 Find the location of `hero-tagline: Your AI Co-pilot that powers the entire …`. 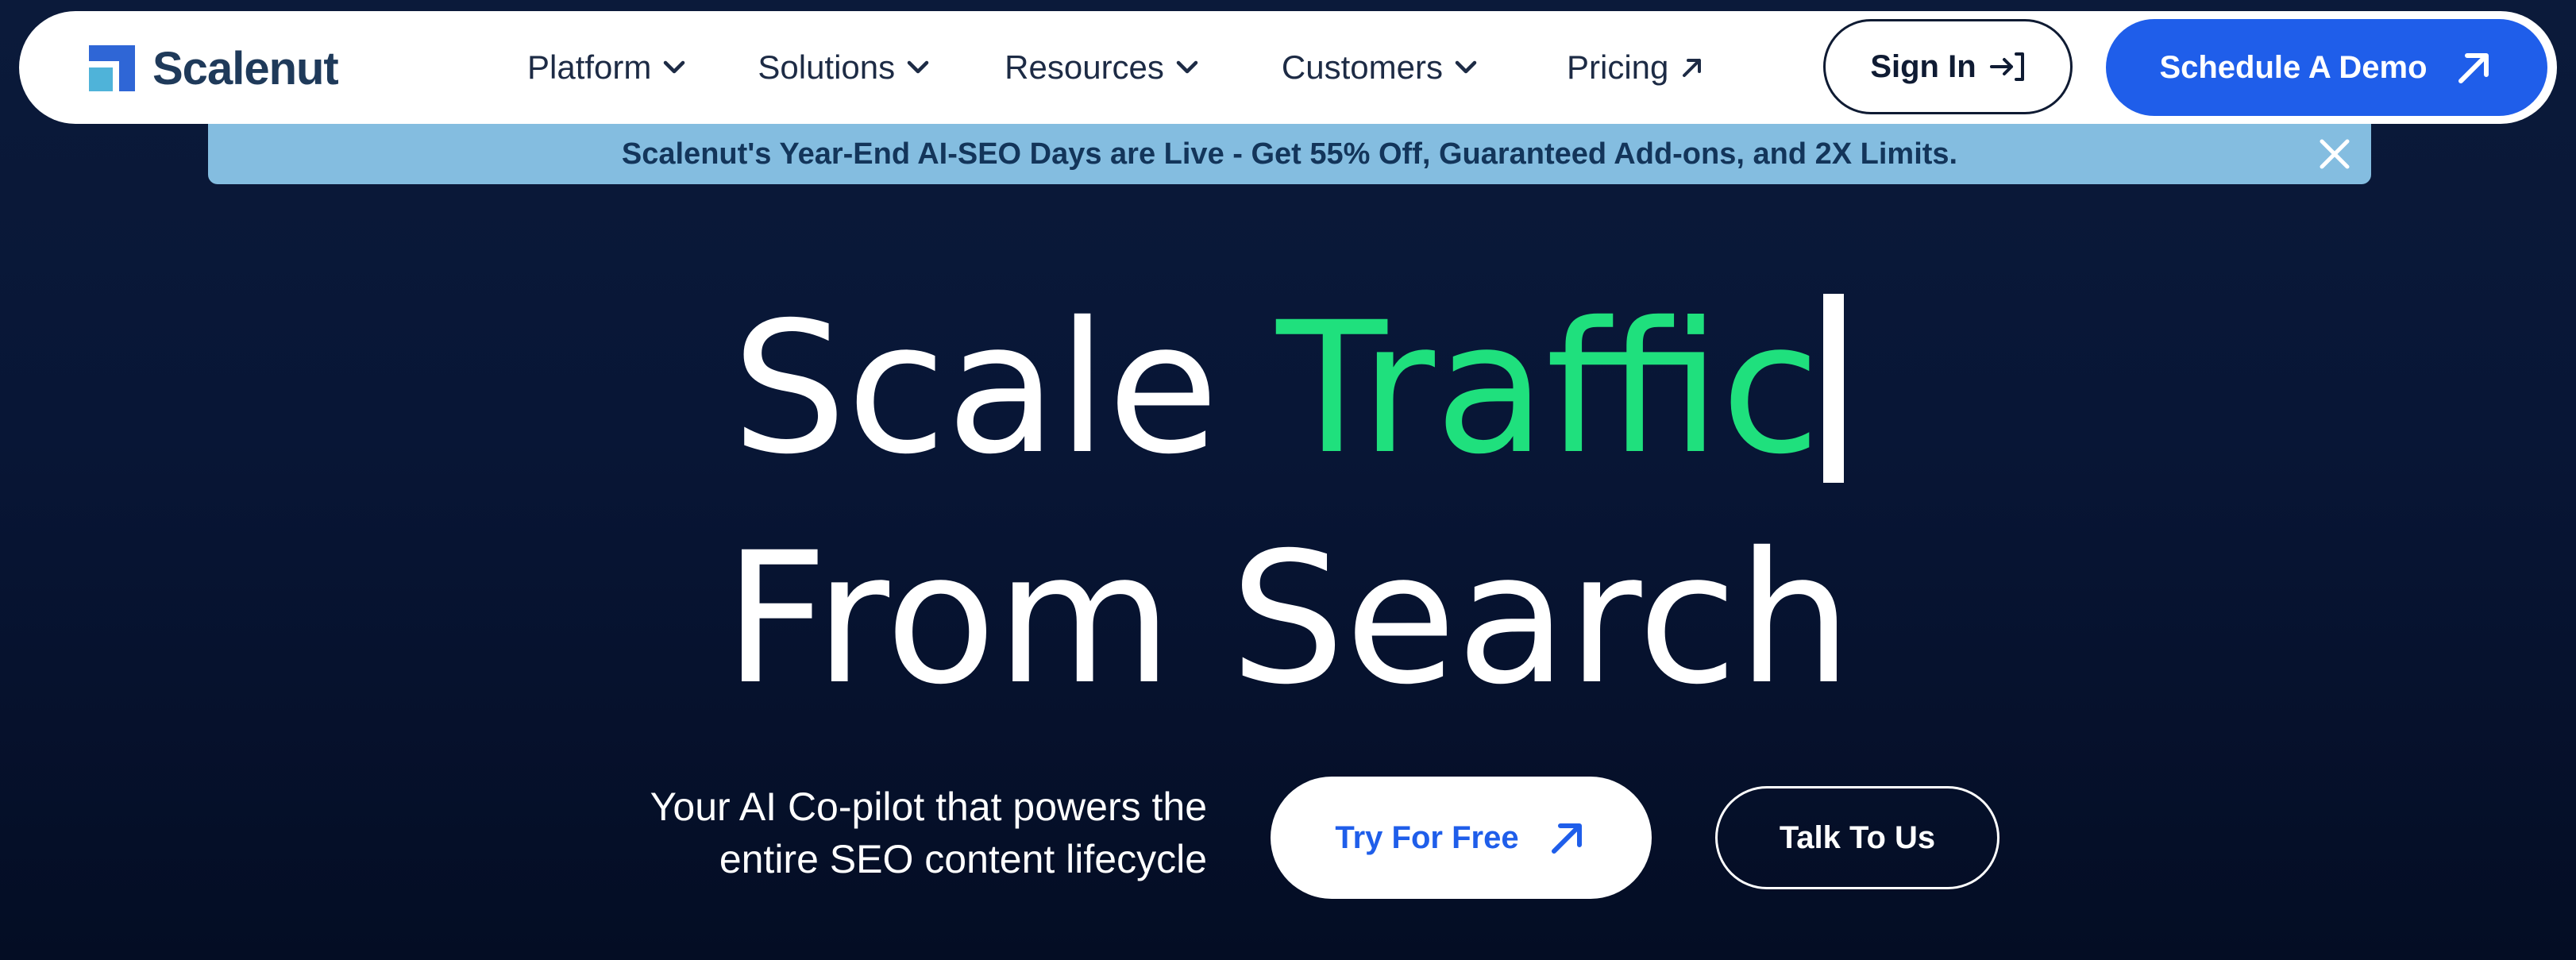

hero-tagline: Your AI Co-pilot that powers the entire … is located at coordinates (850, 833).